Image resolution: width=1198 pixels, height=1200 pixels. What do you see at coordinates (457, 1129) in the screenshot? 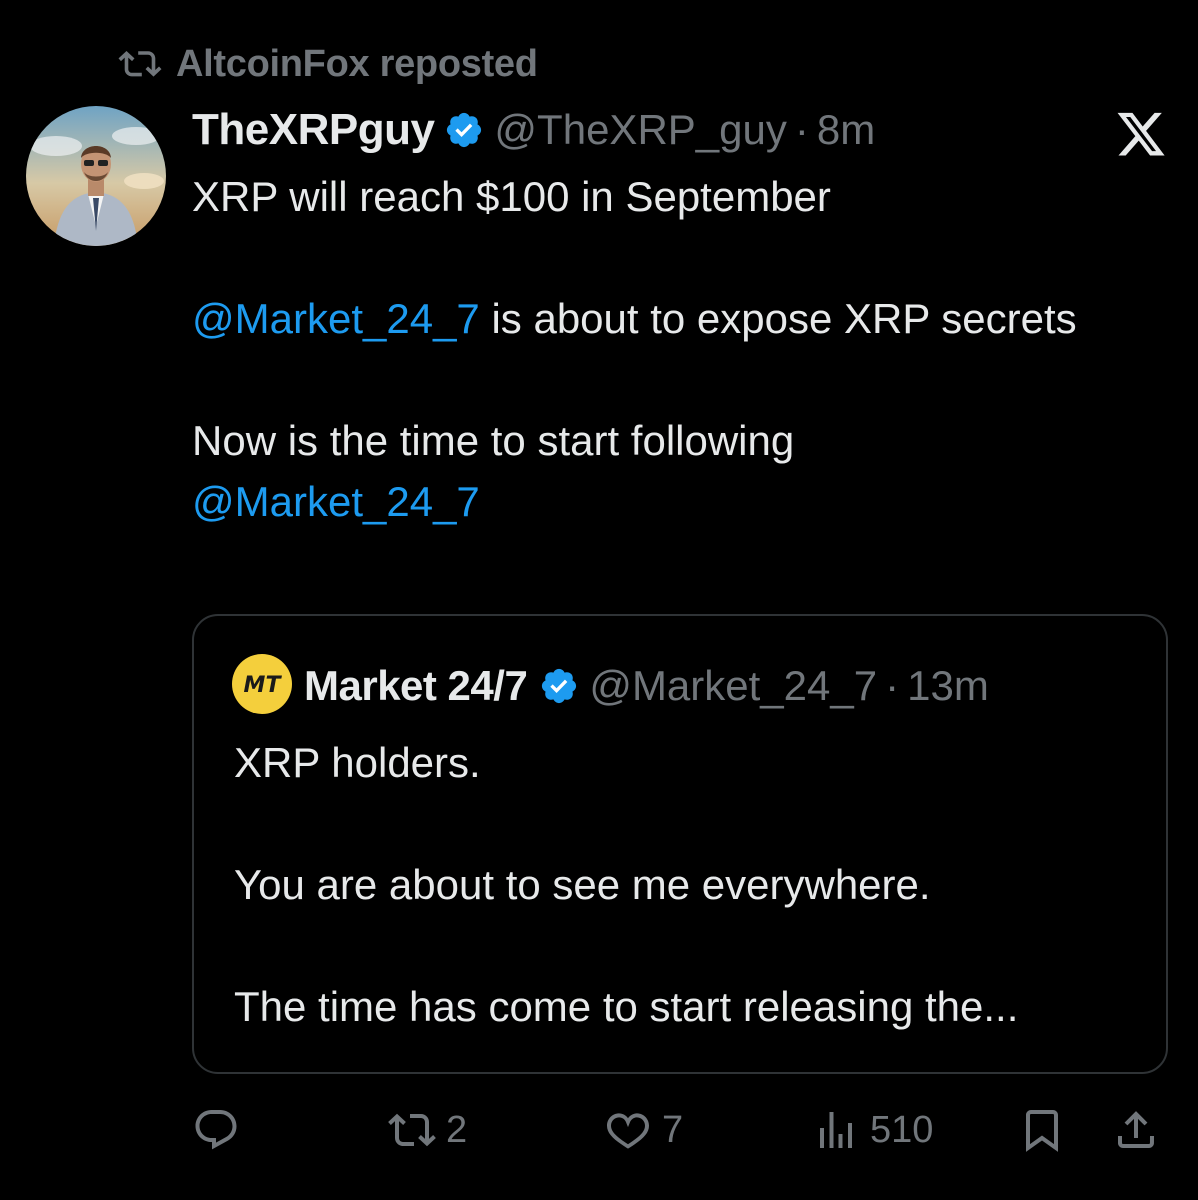
I see `repost-count: 2` at bounding box center [457, 1129].